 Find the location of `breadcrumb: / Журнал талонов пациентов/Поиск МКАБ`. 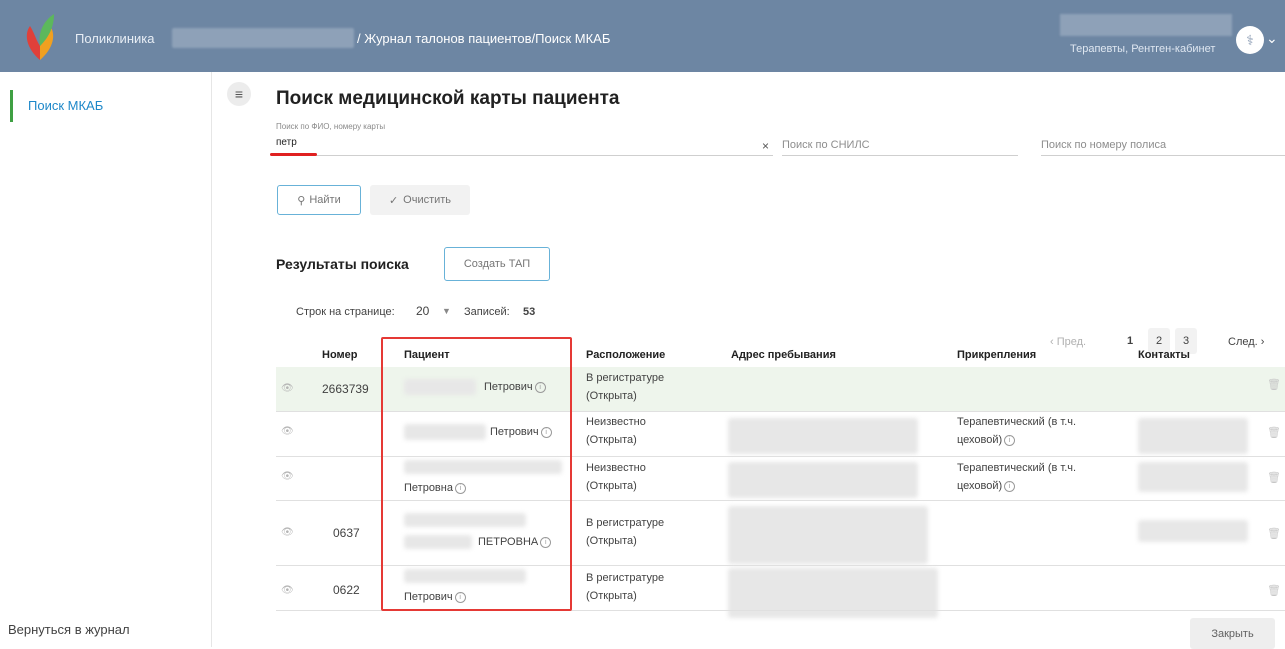

breadcrumb: / Журнал талонов пациентов/Поиск МКАБ is located at coordinates (484, 38).